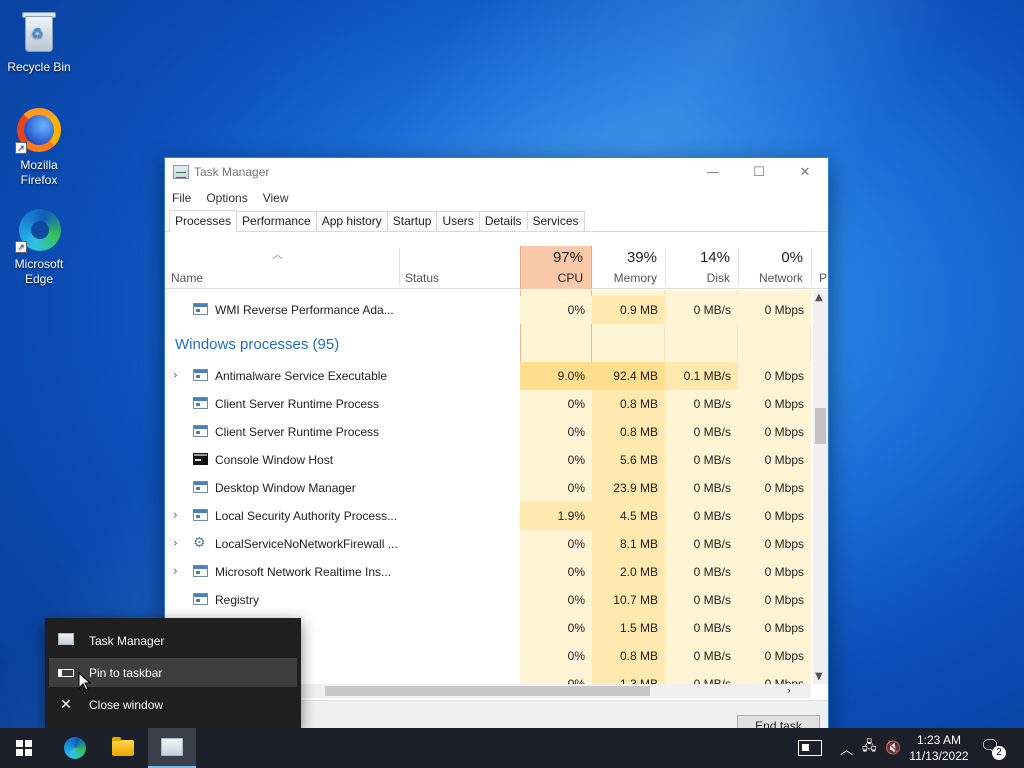 This screenshot has height=768, width=1024. Describe the element at coordinates (276, 221) in the screenshot. I see `tab-performance: Performance` at that location.